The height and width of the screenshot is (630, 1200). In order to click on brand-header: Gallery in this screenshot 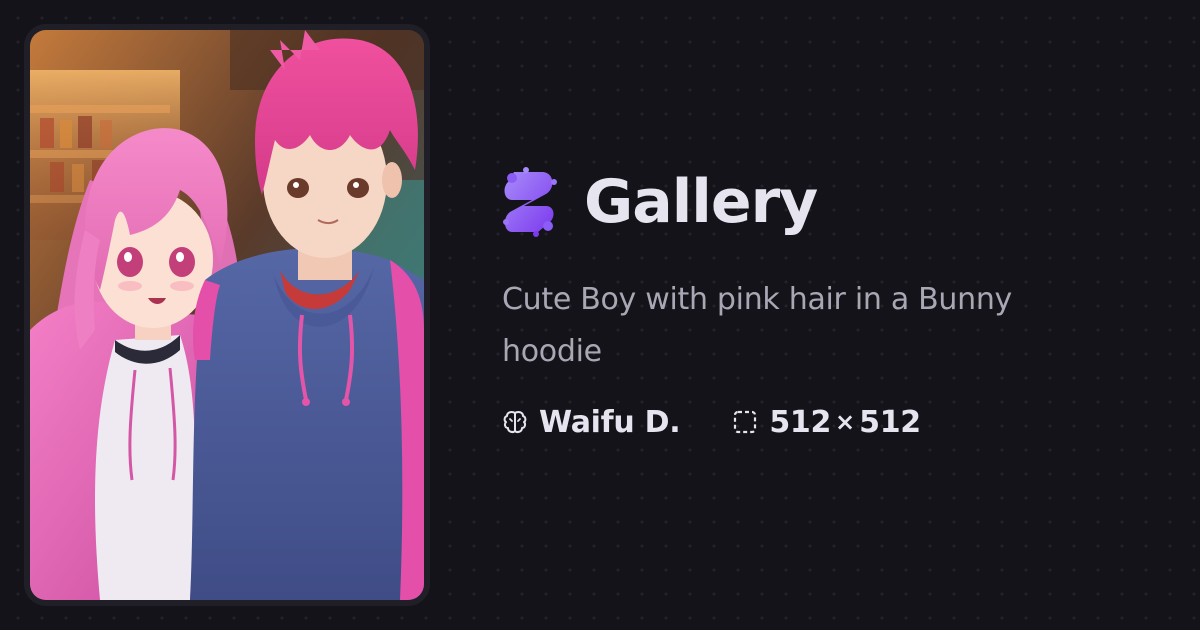, I will do `click(822, 202)`.